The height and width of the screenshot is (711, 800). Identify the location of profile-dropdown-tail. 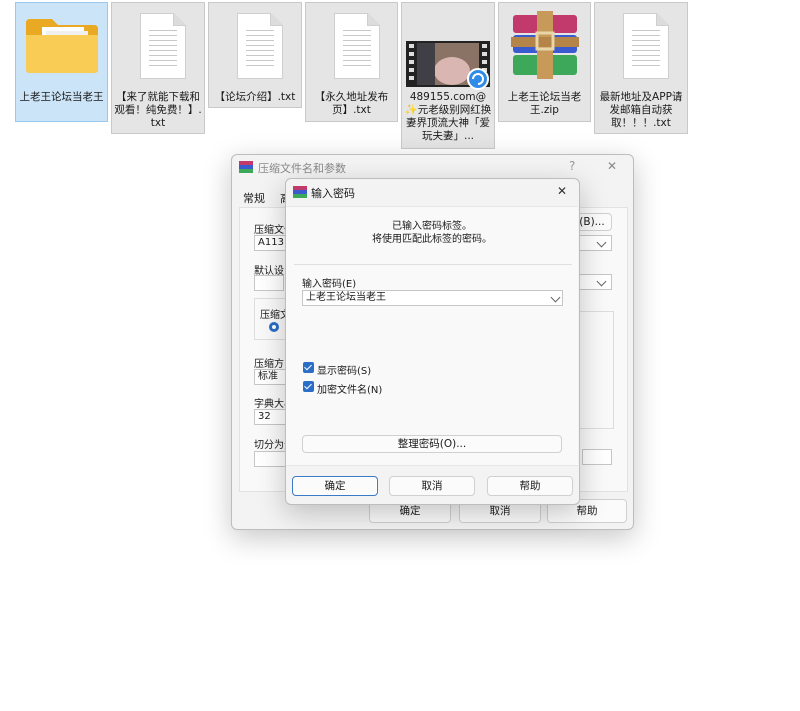
(595, 282).